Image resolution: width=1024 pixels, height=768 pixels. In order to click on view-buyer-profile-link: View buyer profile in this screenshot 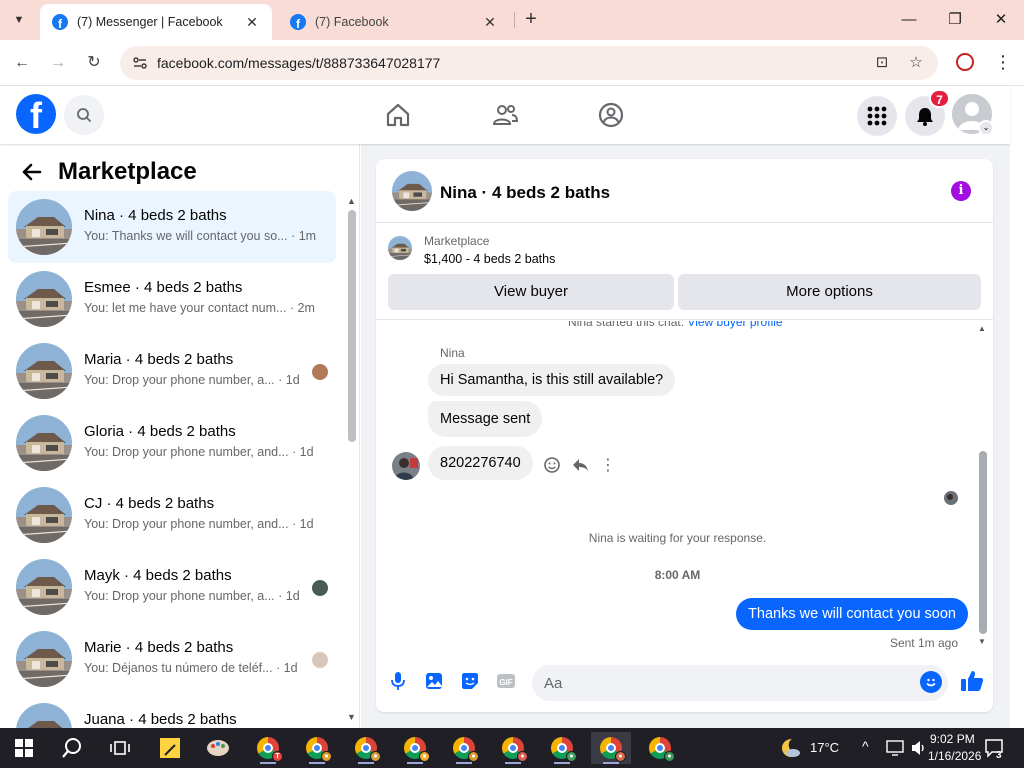, I will do `click(734, 325)`.